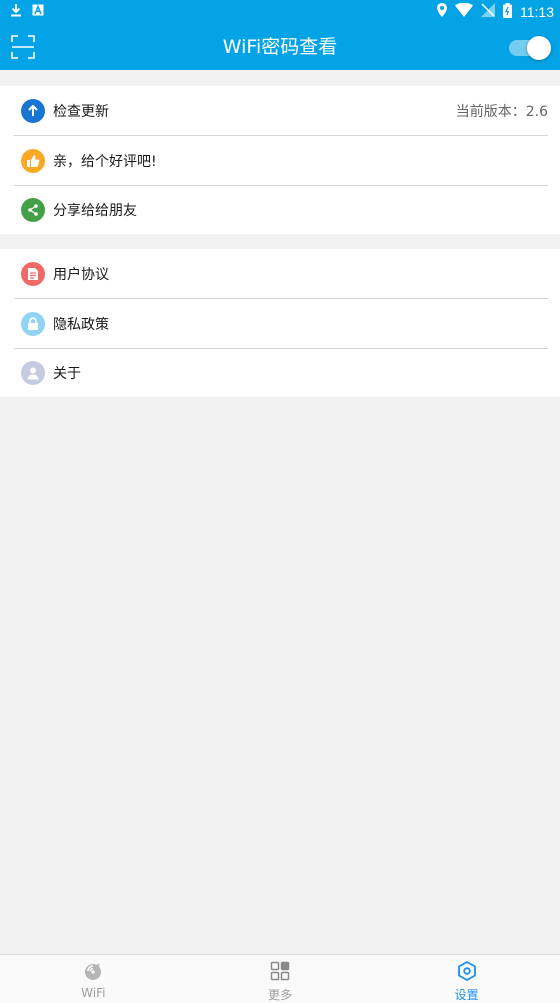  What do you see at coordinates (93, 973) in the screenshot?
I see `wifi-radar-icon` at bounding box center [93, 973].